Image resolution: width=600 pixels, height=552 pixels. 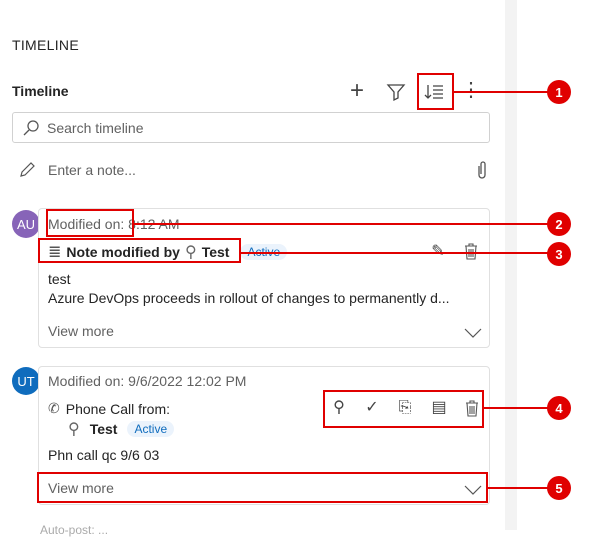 What do you see at coordinates (95, 127) in the screenshot?
I see `search-placeholder: Search timeline` at bounding box center [95, 127].